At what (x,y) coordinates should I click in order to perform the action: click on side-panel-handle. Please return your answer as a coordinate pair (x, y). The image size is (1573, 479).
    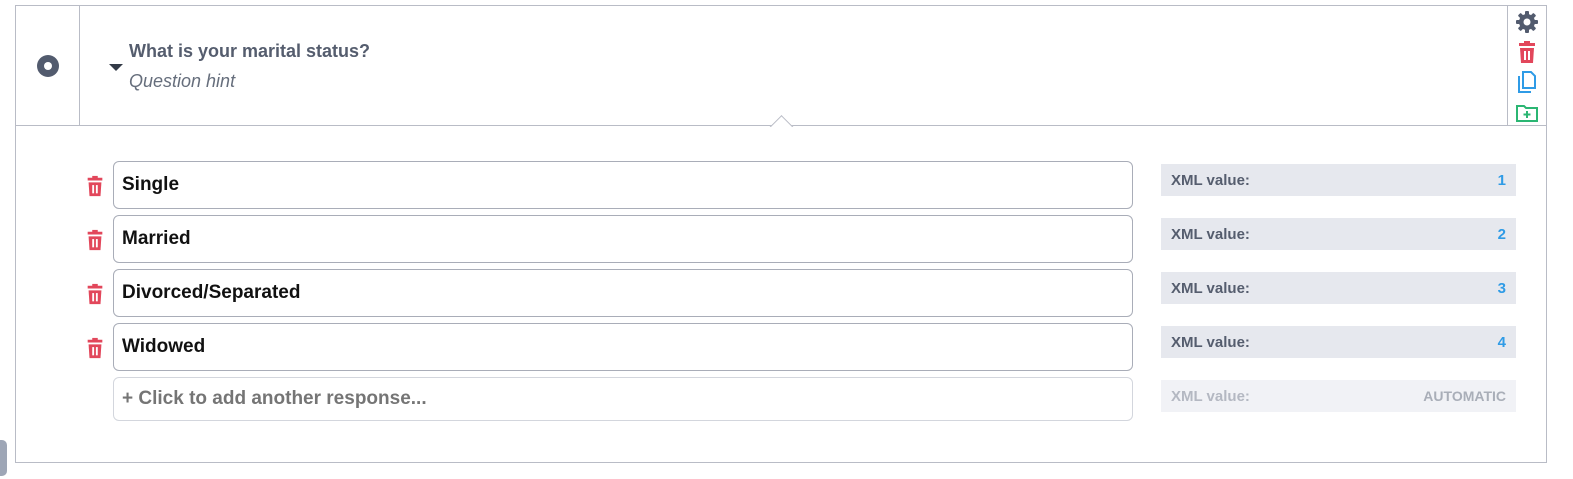
    Looking at the image, I should click on (3, 458).